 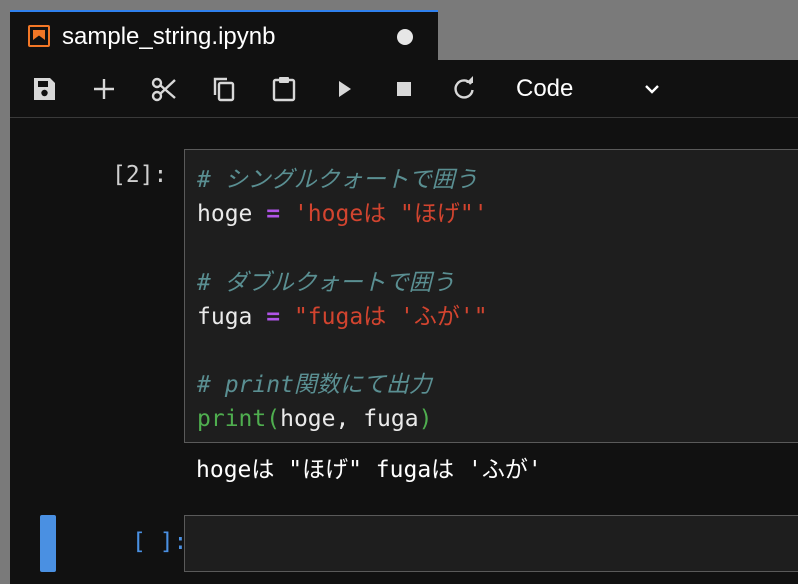 I want to click on notebook-toolbar: Code, so click(x=404, y=89).